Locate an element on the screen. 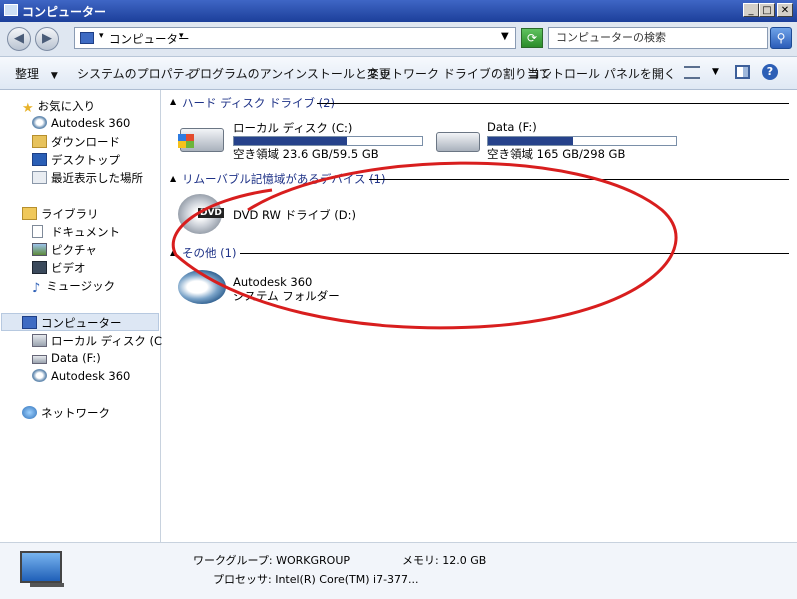 The height and width of the screenshot is (599, 797). nav-item-autodesk360-computer: Autodesk 360 is located at coordinates (81, 376).